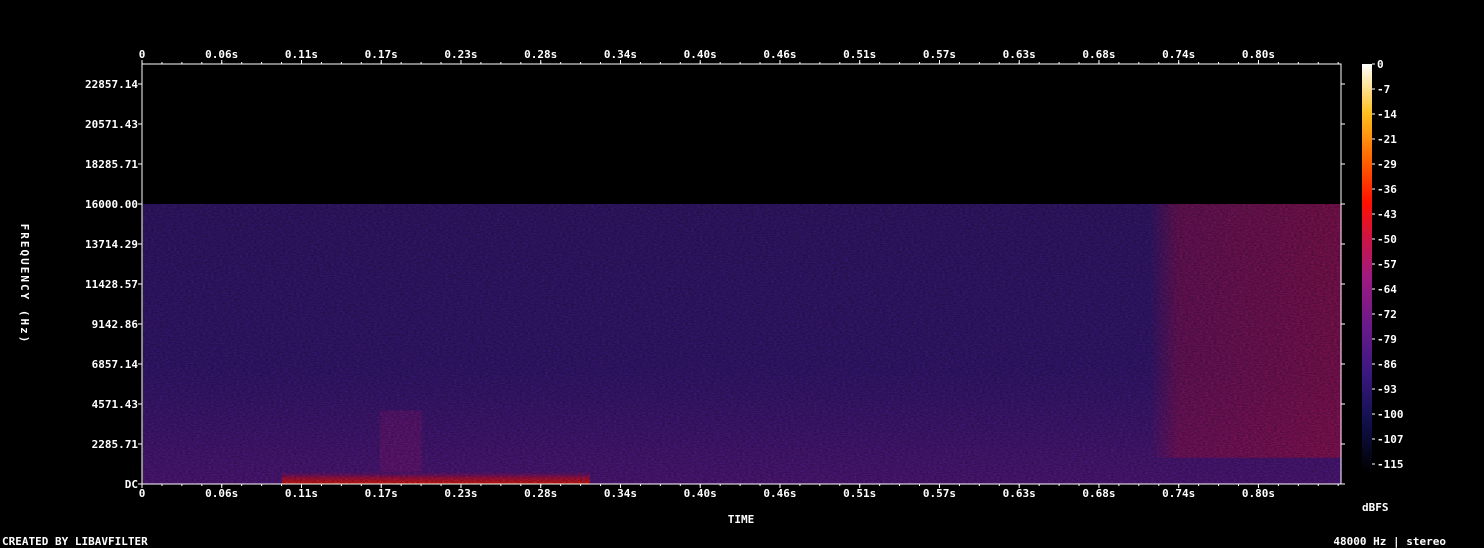  What do you see at coordinates (1383, 89) in the screenshot?
I see `color-tick-label: -7` at bounding box center [1383, 89].